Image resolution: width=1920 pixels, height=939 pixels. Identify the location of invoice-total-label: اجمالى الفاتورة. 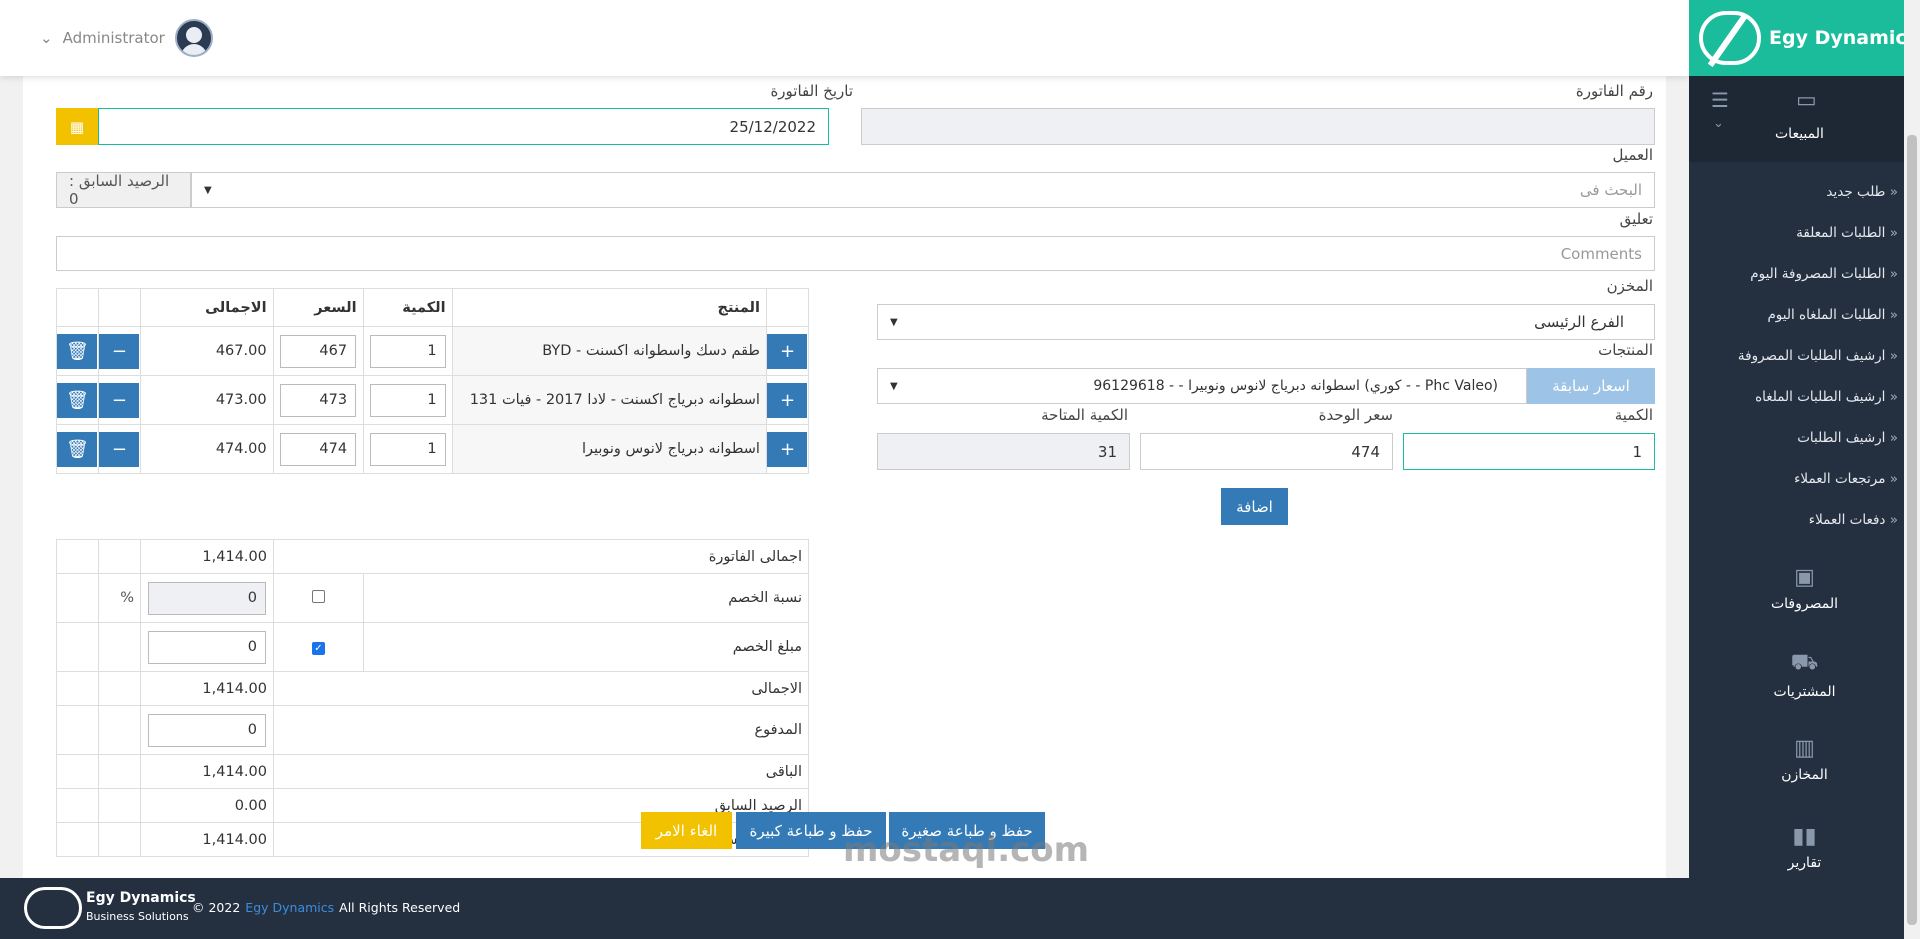
(541, 556).